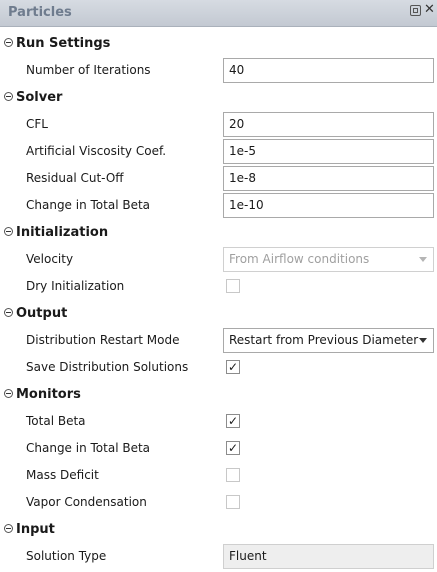 The image size is (437, 572). Describe the element at coordinates (218, 286) in the screenshot. I see `row-dry-initialization: Dry Initialization` at that location.